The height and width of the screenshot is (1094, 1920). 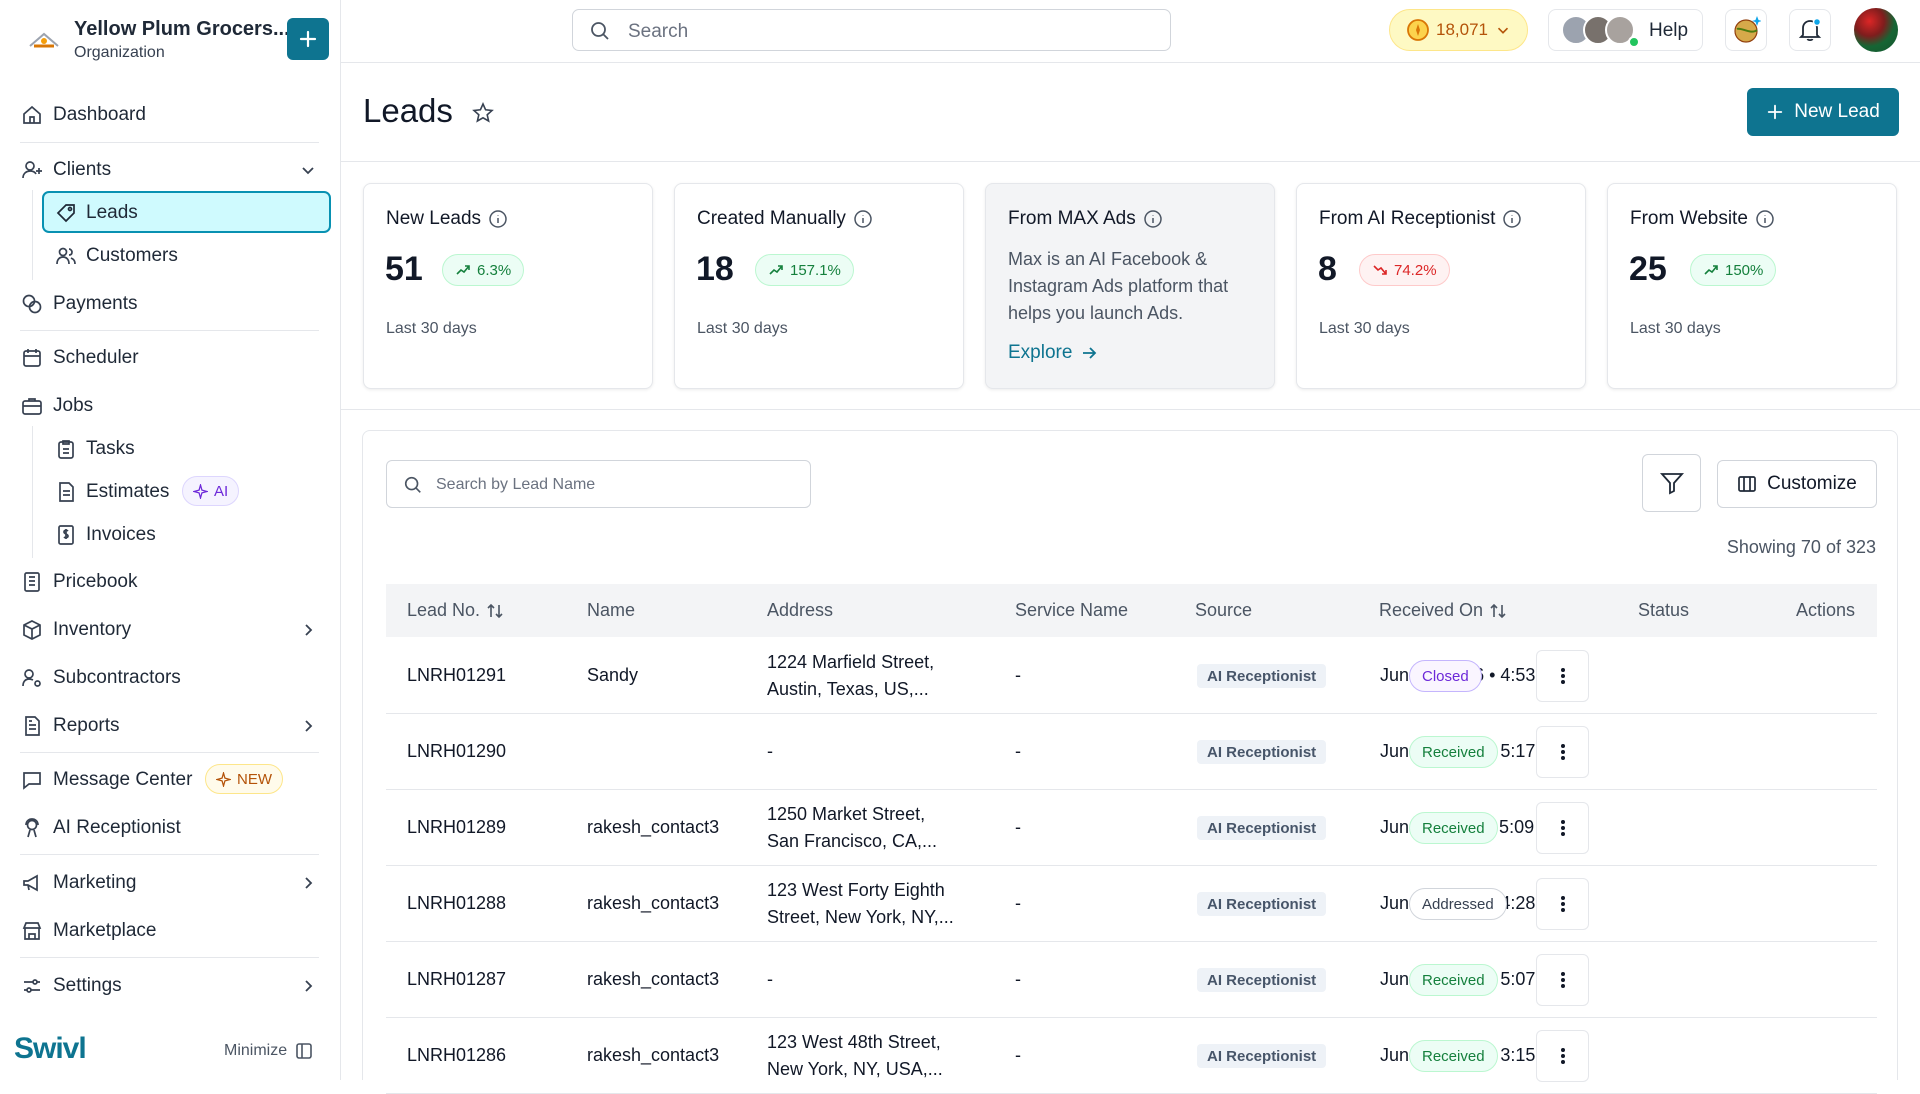 What do you see at coordinates (308, 726) in the screenshot?
I see `chevron-right-icon` at bounding box center [308, 726].